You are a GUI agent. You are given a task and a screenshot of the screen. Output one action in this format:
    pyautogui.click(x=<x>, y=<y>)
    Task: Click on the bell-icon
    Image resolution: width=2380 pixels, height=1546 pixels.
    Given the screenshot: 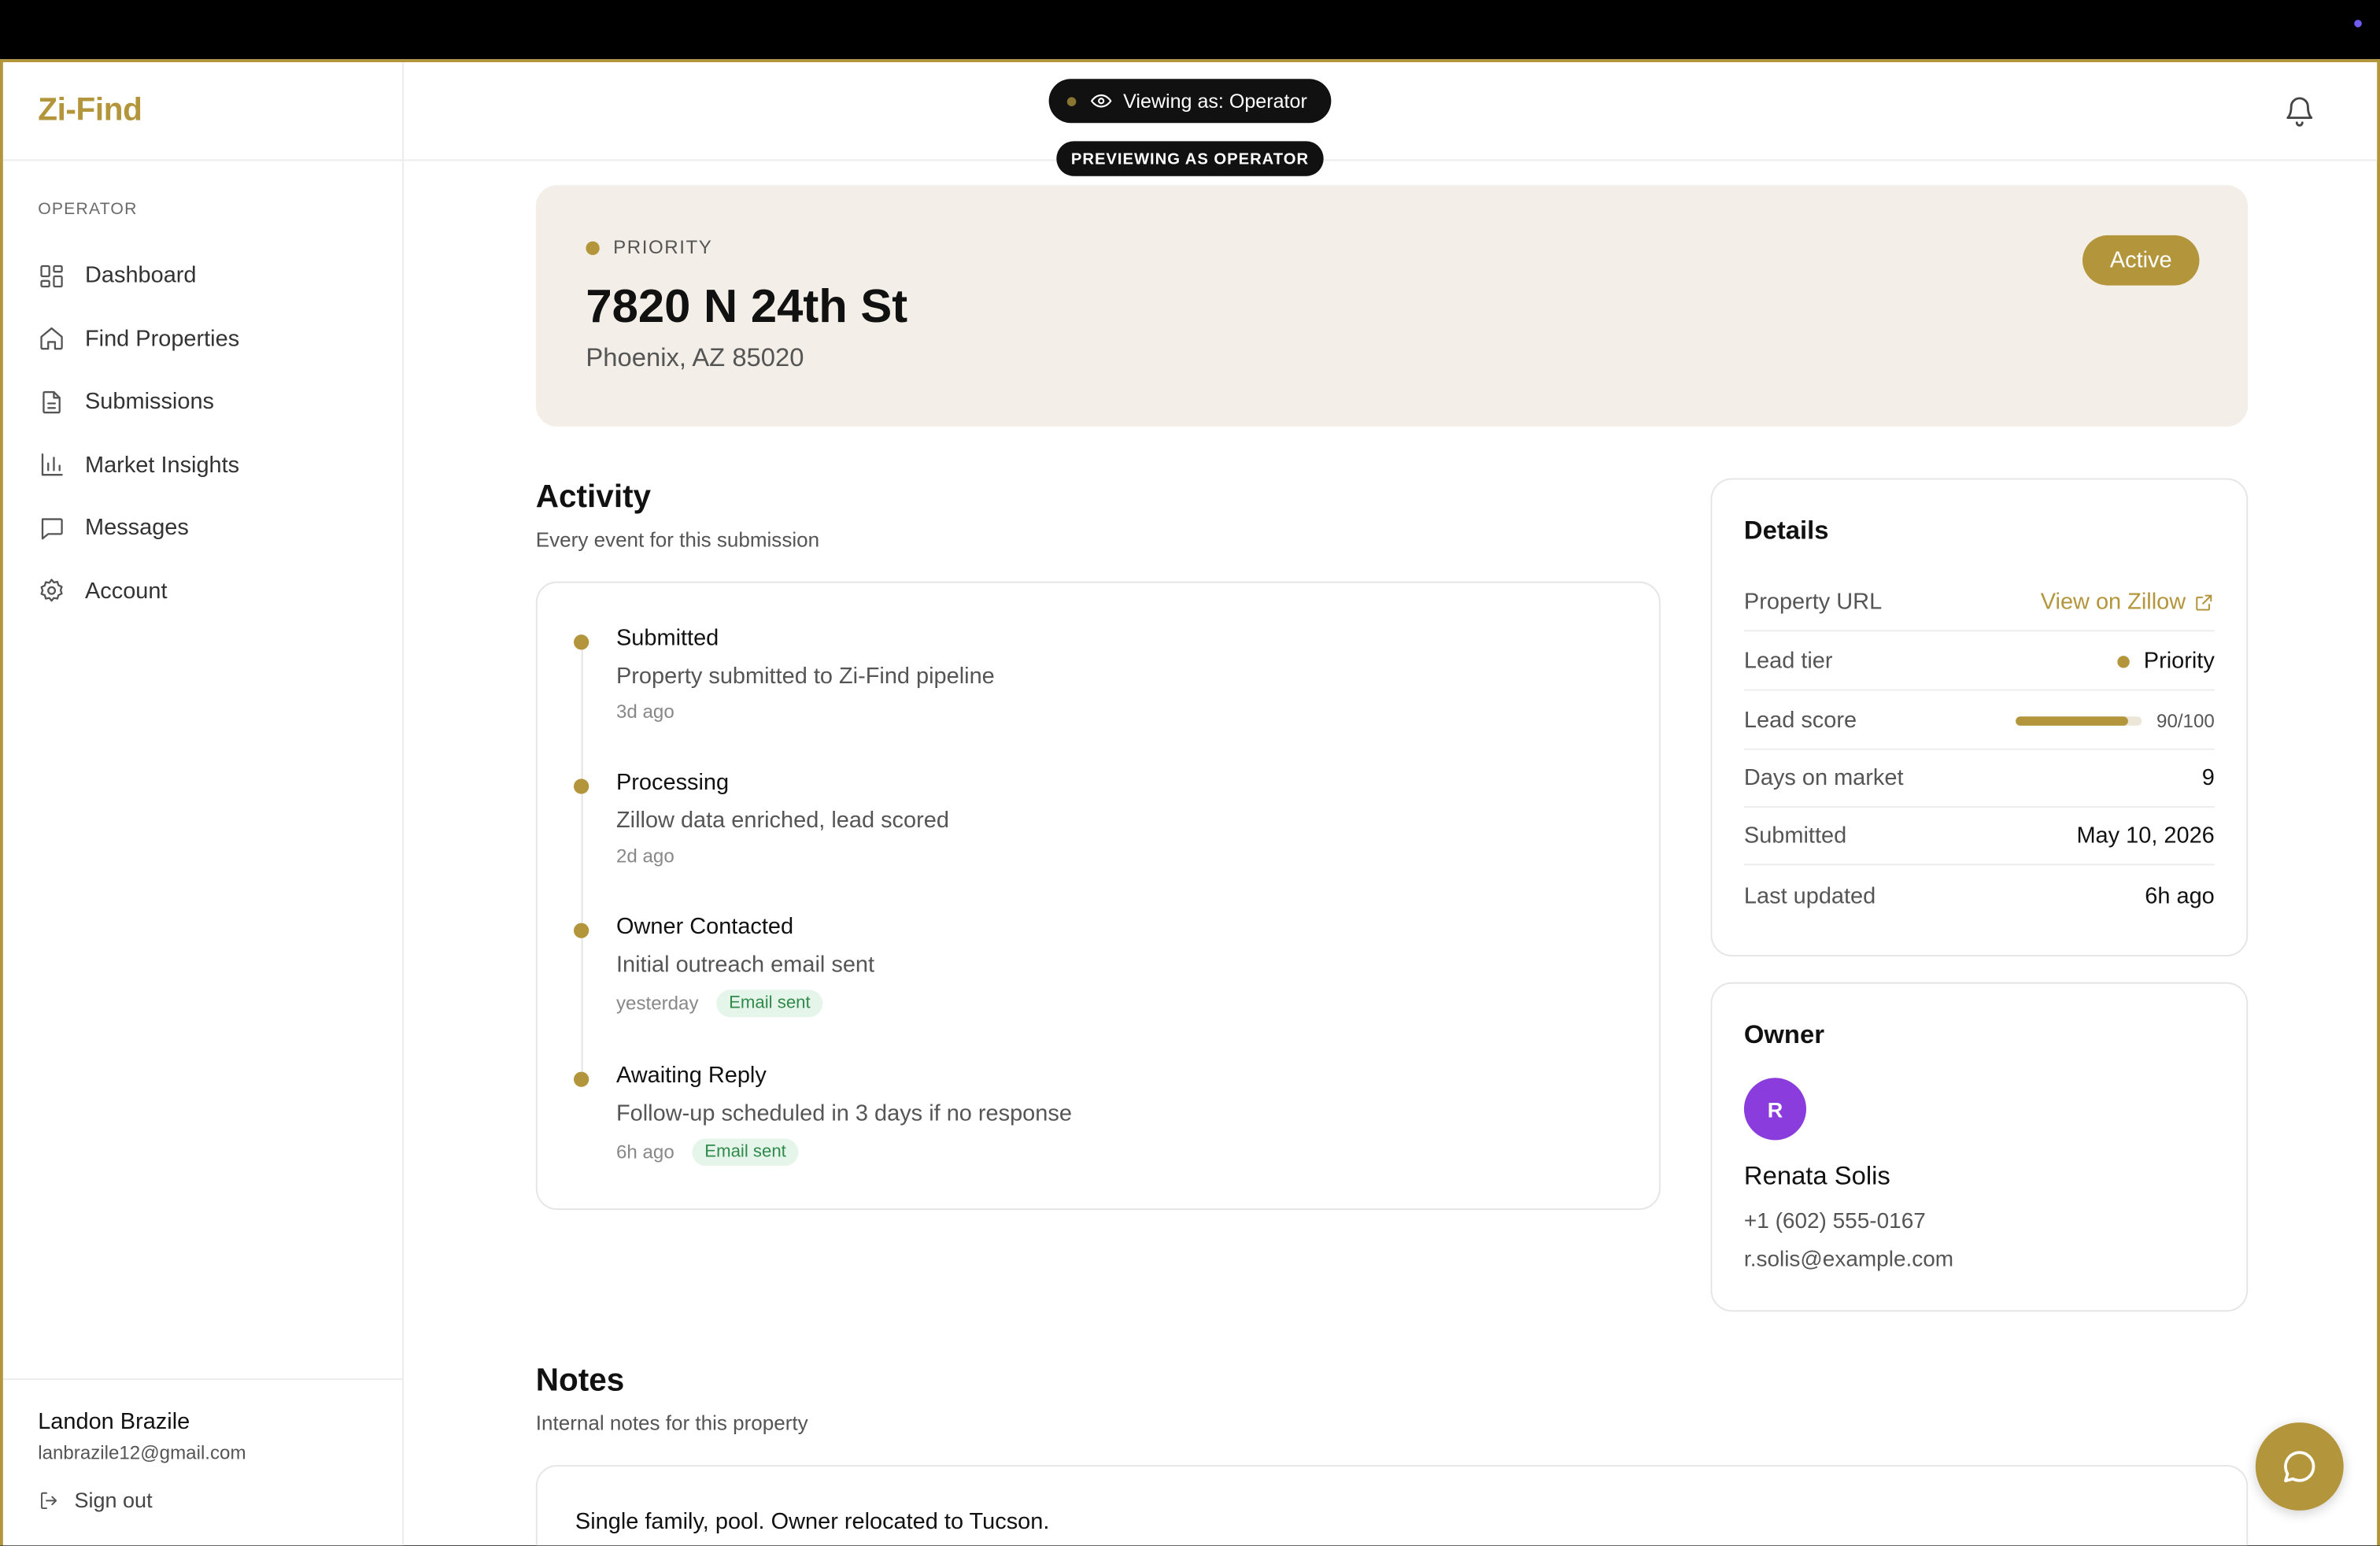 What is the action you would take?
    pyautogui.click(x=2299, y=112)
    